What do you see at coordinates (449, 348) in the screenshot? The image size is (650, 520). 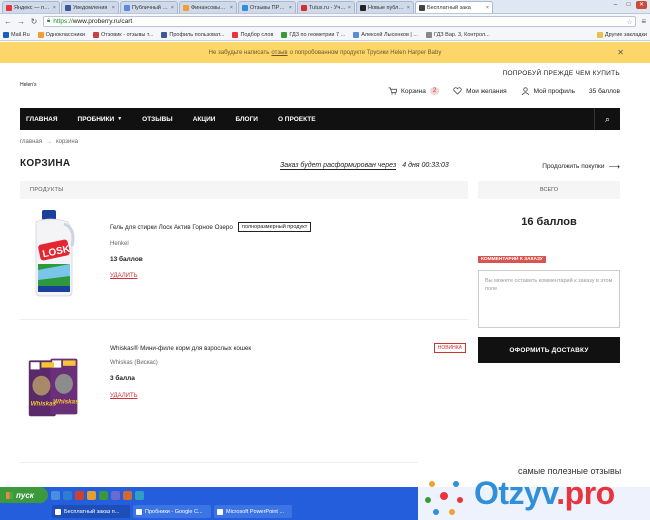 I see `new-badge: НОВИНКА` at bounding box center [449, 348].